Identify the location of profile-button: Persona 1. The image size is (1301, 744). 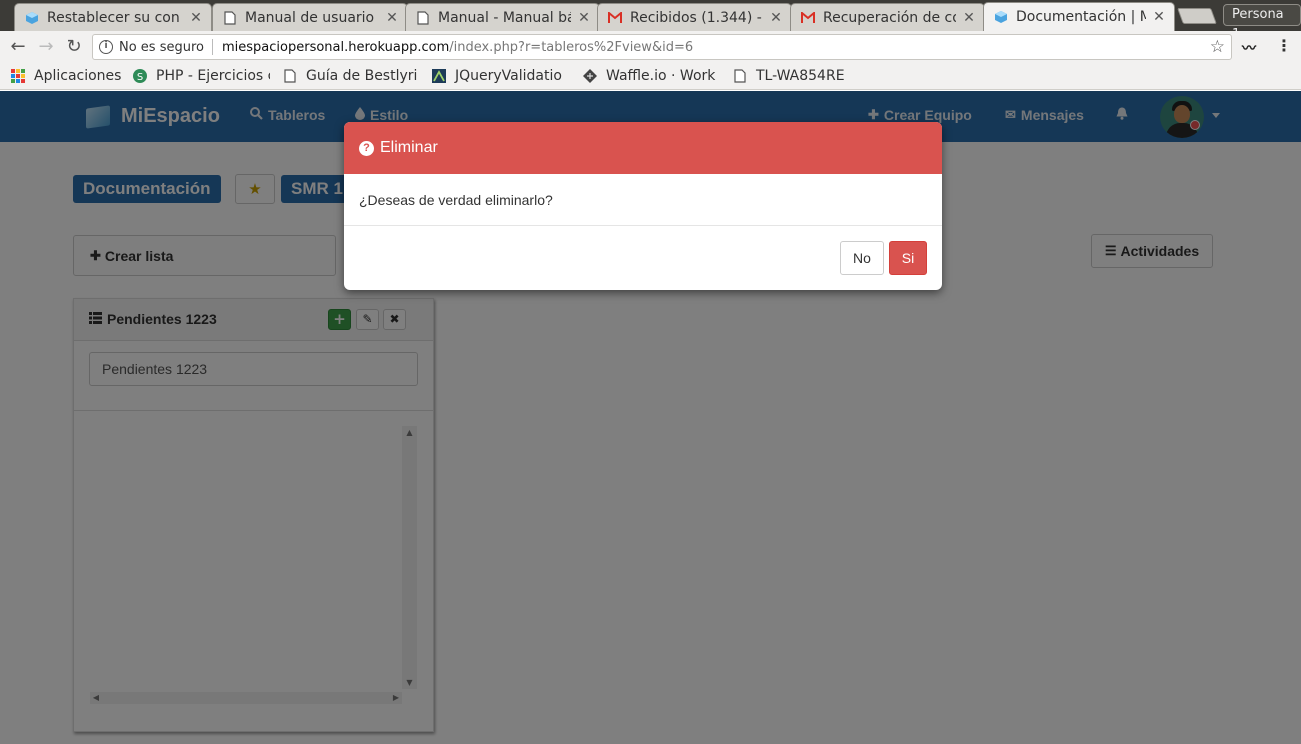
(1262, 23).